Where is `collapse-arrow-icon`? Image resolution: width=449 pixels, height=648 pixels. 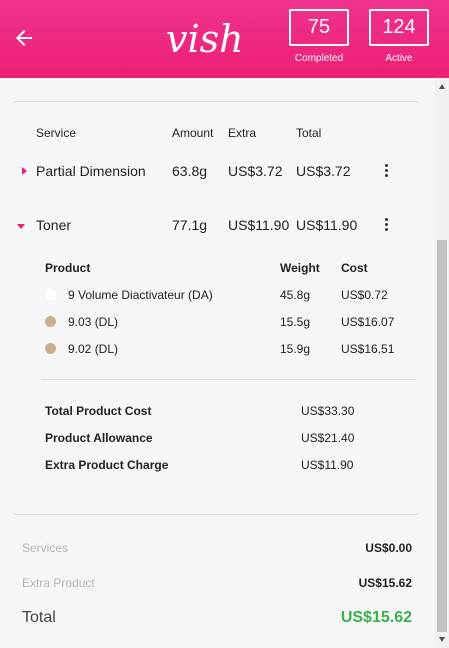 collapse-arrow-icon is located at coordinates (21, 226).